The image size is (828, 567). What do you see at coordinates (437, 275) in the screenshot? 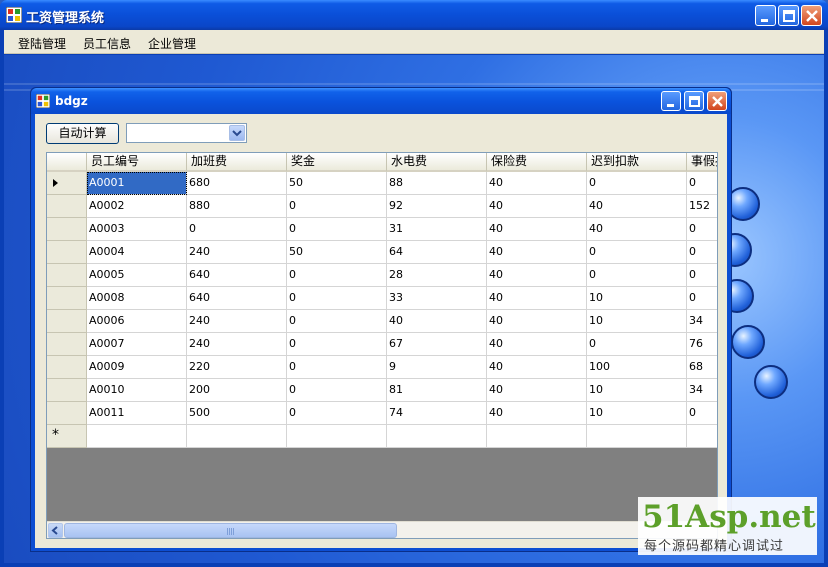
I see `grid-cell: 28` at bounding box center [437, 275].